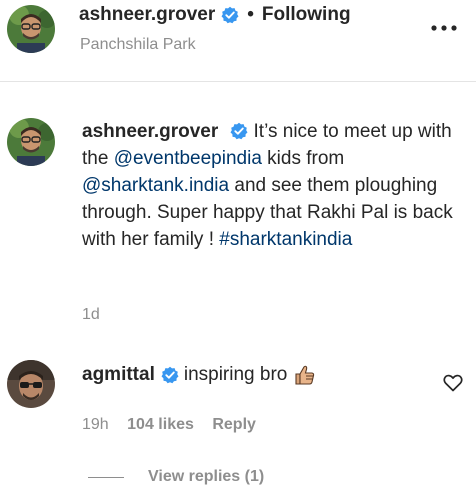 This screenshot has height=489, width=476. Describe the element at coordinates (453, 383) in the screenshot. I see `like-heart-icon` at that location.